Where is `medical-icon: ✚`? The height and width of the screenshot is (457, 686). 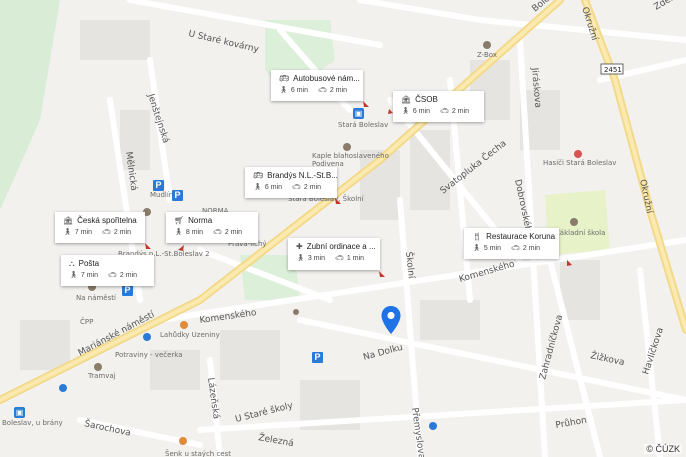
medical-icon: ✚ is located at coordinates (299, 246).